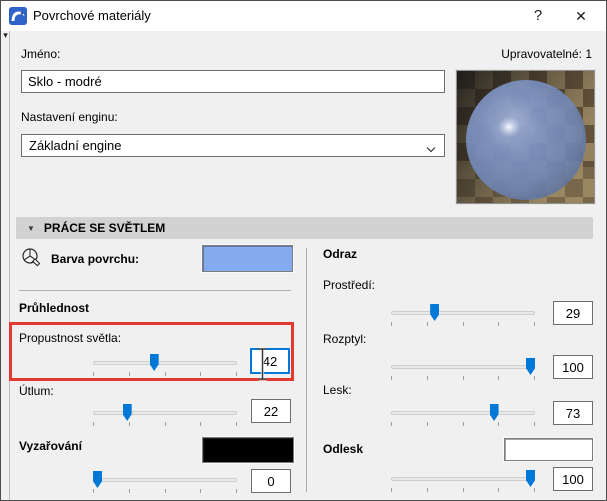 The width and height of the screenshot is (607, 501). I want to click on name-label: Jméno:, so click(41, 54).